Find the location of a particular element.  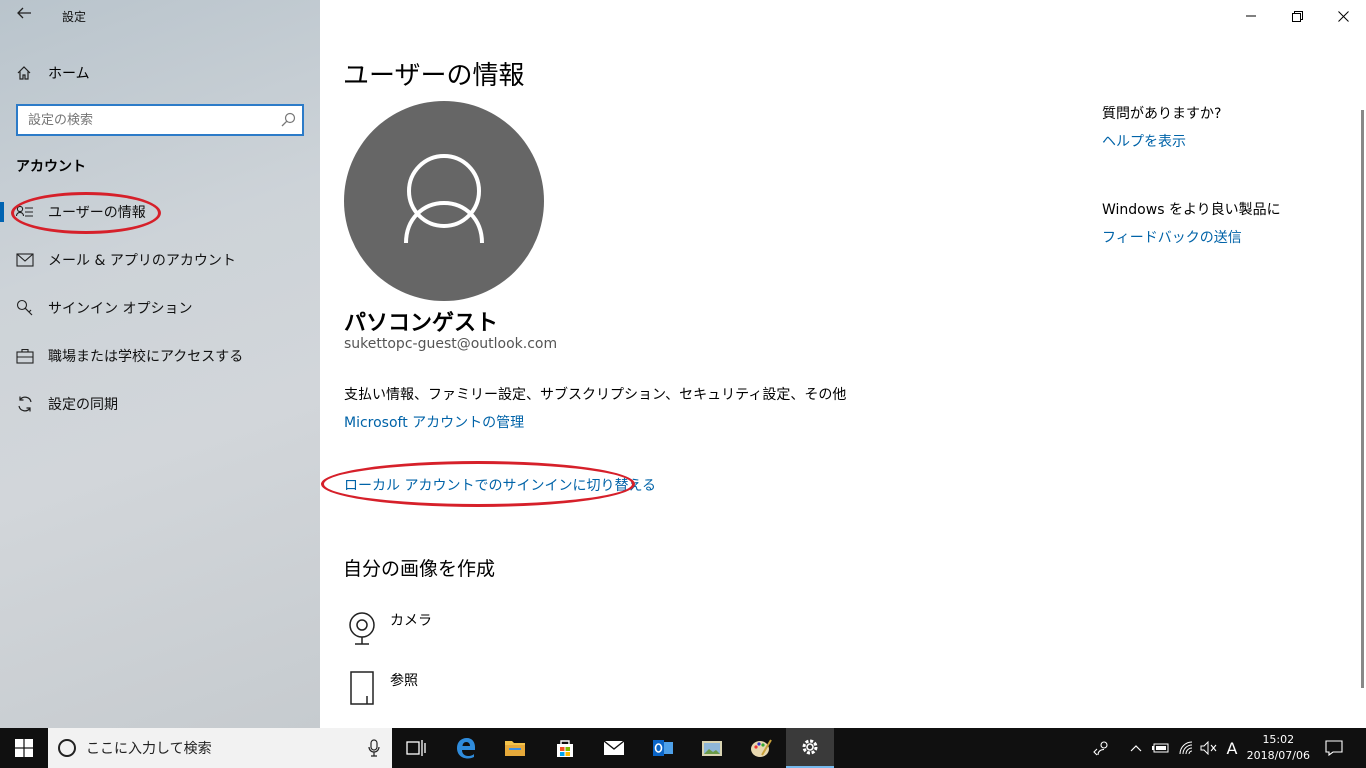

action-center-button is located at coordinates (1334, 748).